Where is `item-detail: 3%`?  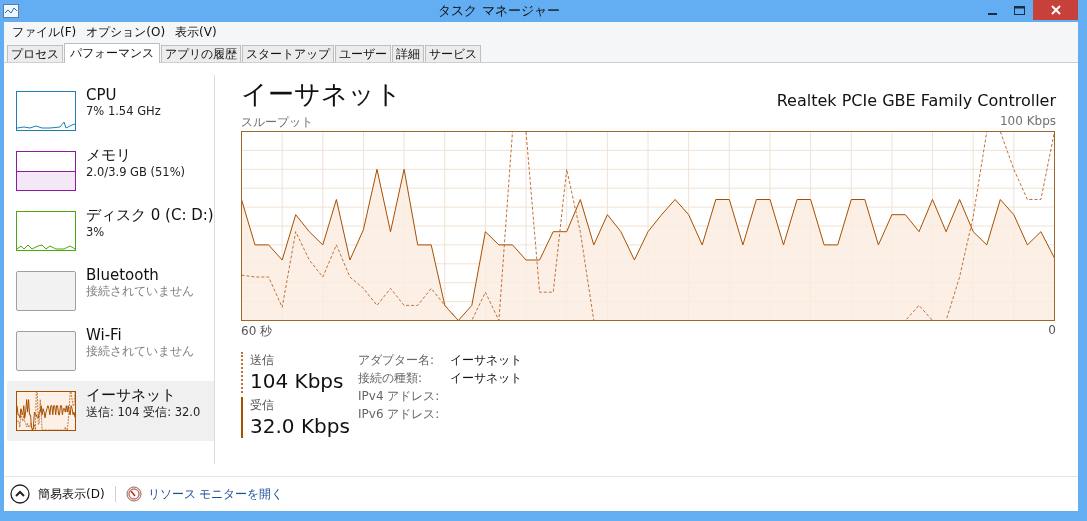 item-detail: 3% is located at coordinates (96, 232).